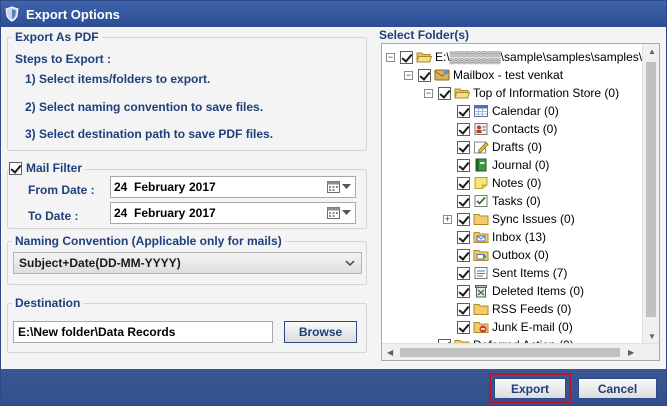 This screenshot has width=667, height=406. I want to click on mail-filter-toggle: Mail Filter, so click(47, 168).